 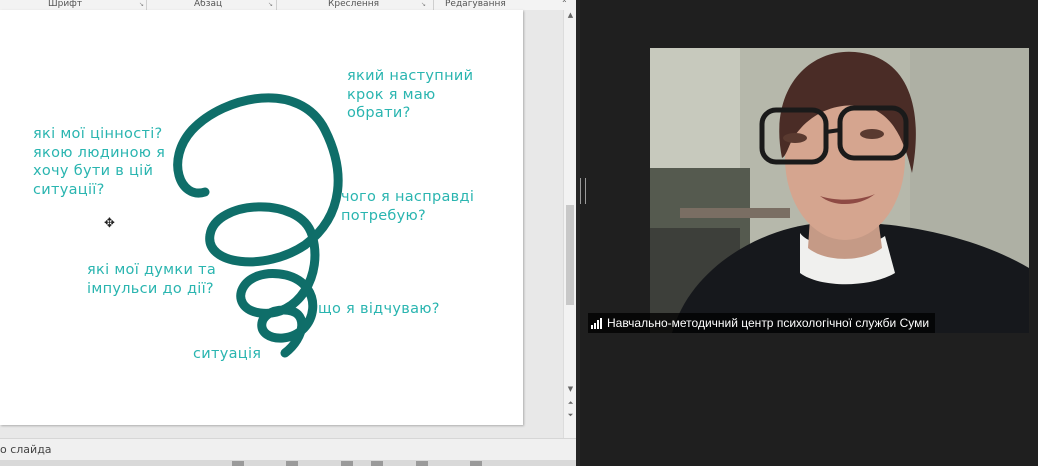 I want to click on zoom-control-icon, so click(x=476, y=463).